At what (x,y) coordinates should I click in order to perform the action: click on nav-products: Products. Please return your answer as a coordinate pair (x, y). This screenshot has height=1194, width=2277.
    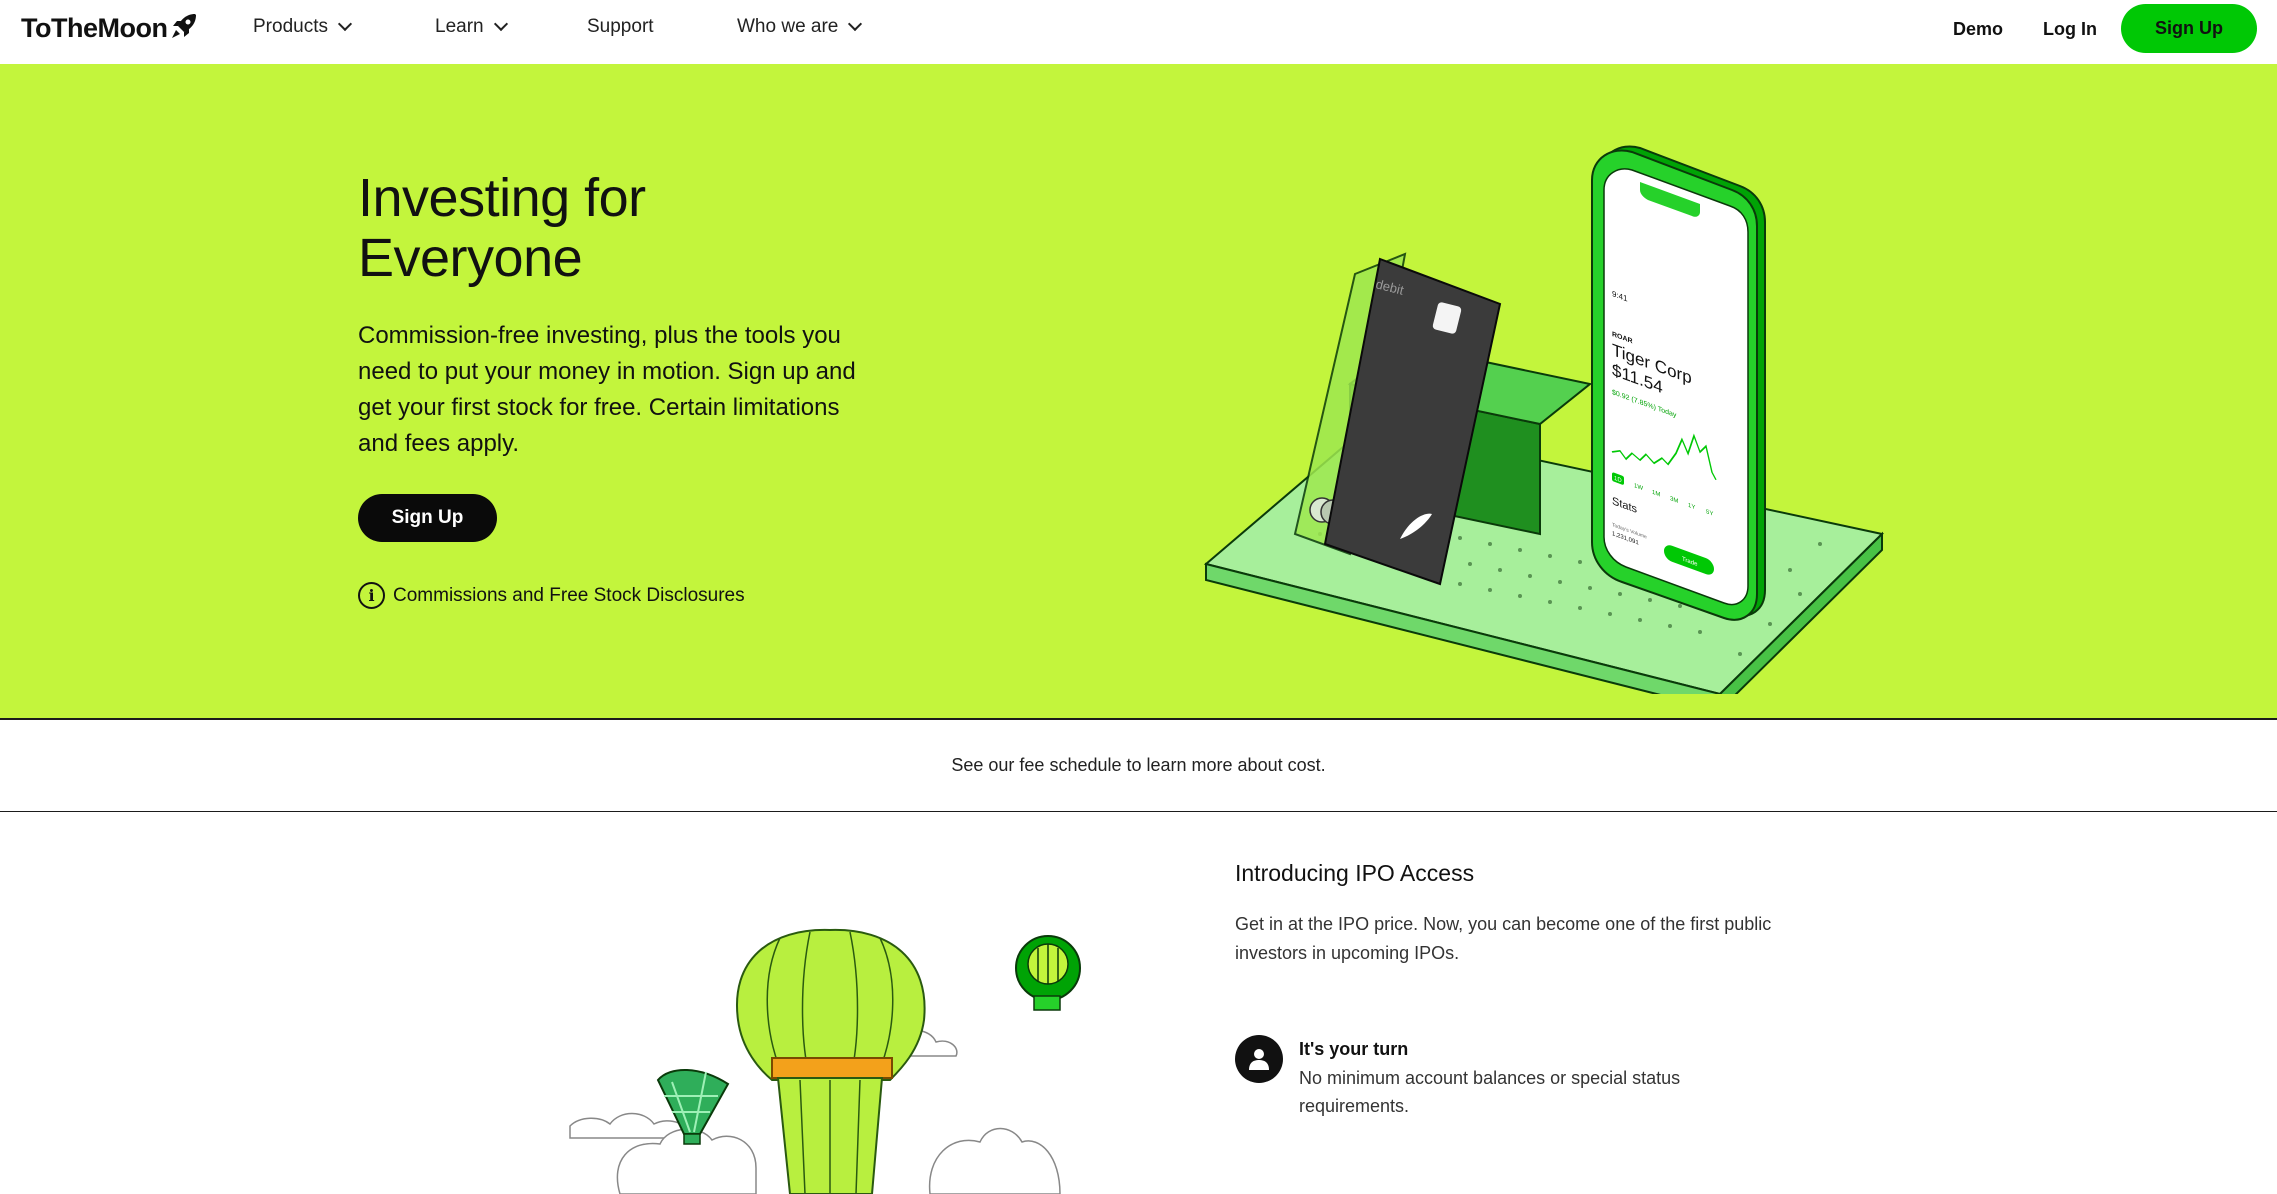
    Looking at the image, I should click on (303, 27).